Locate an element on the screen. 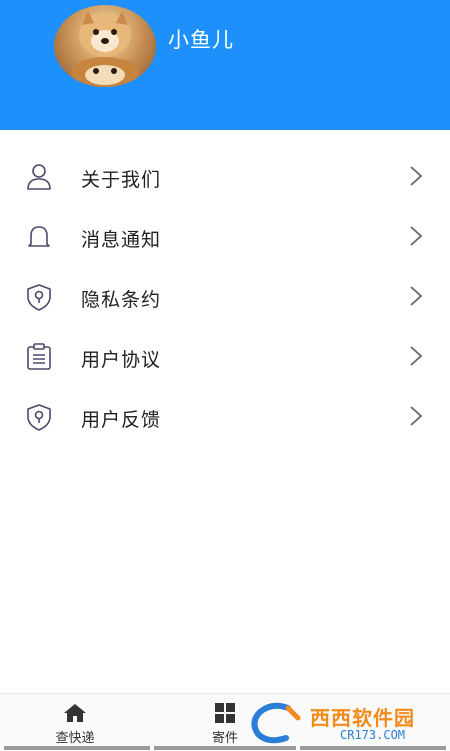 The height and width of the screenshot is (751, 450). menu-item-label: 消息通知 is located at coordinates (121, 240).